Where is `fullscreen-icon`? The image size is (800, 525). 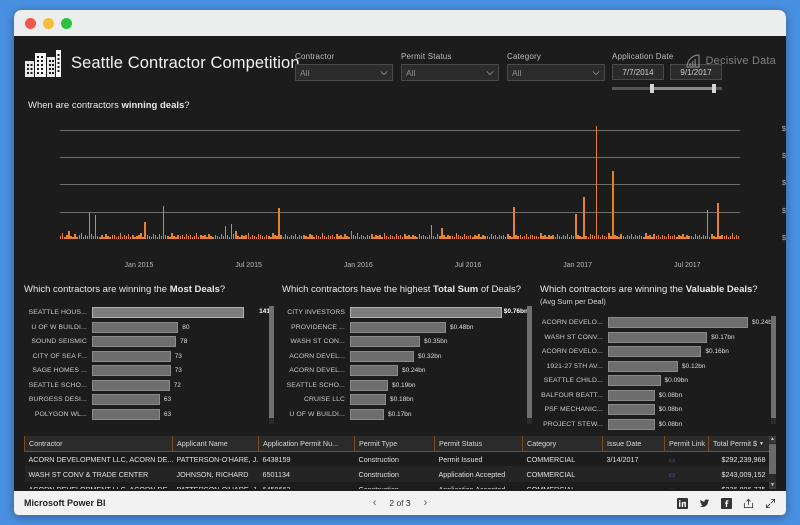
fullscreen-icon is located at coordinates (770, 503).